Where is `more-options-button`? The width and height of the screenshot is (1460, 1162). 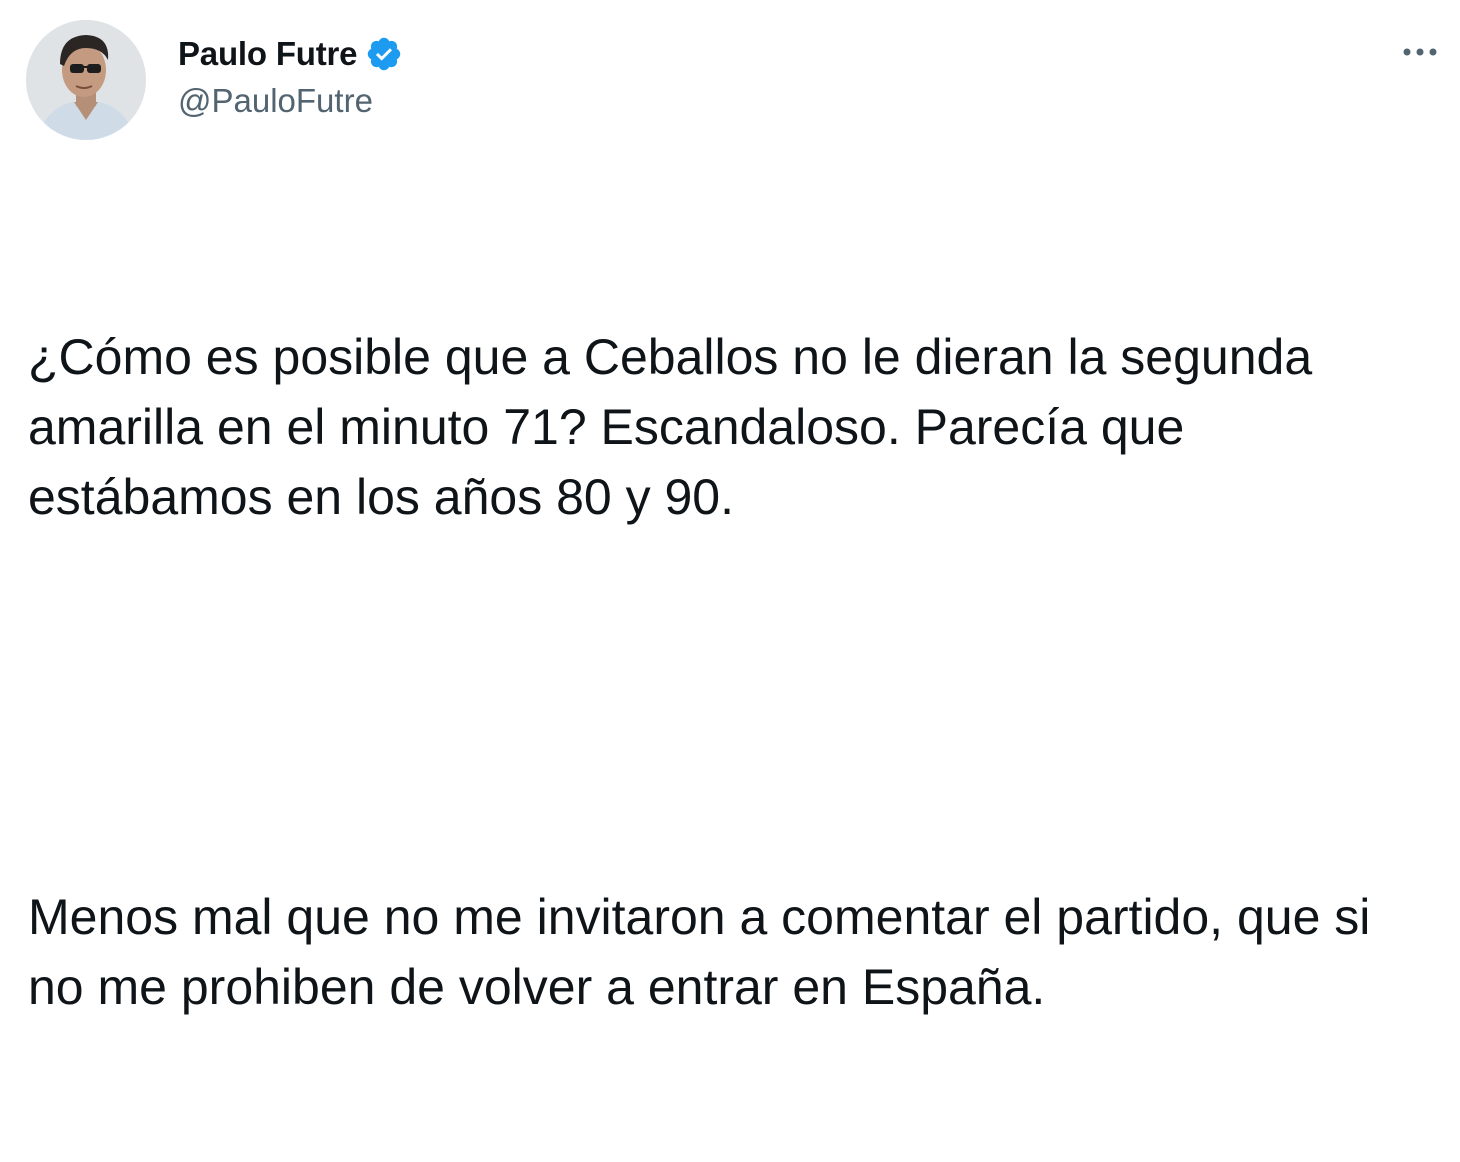
more-options-button is located at coordinates (1420, 52).